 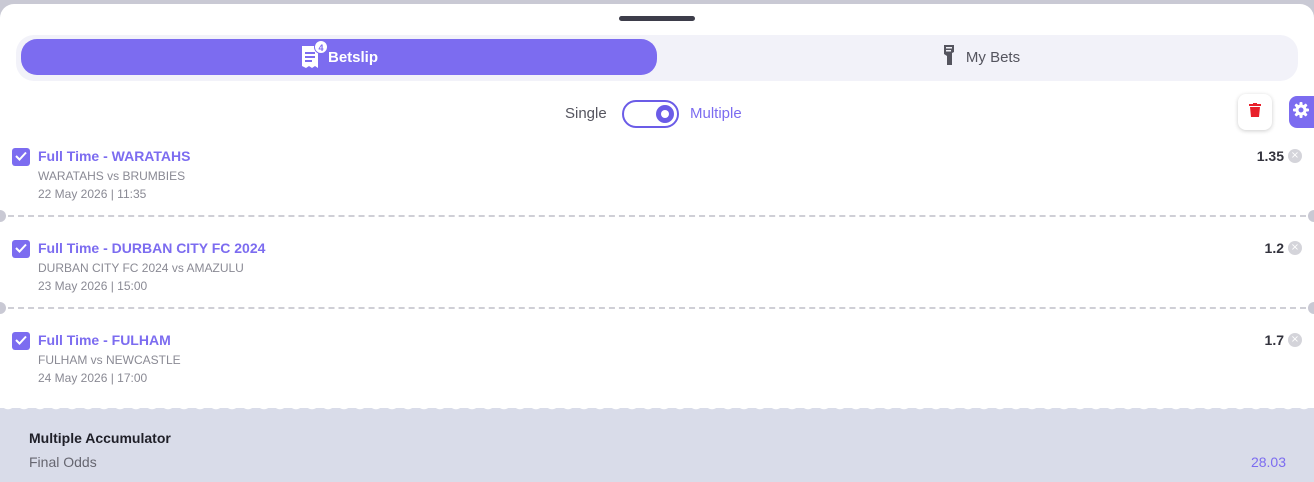 I want to click on tab-my-bets: My Bets, so click(x=980, y=57).